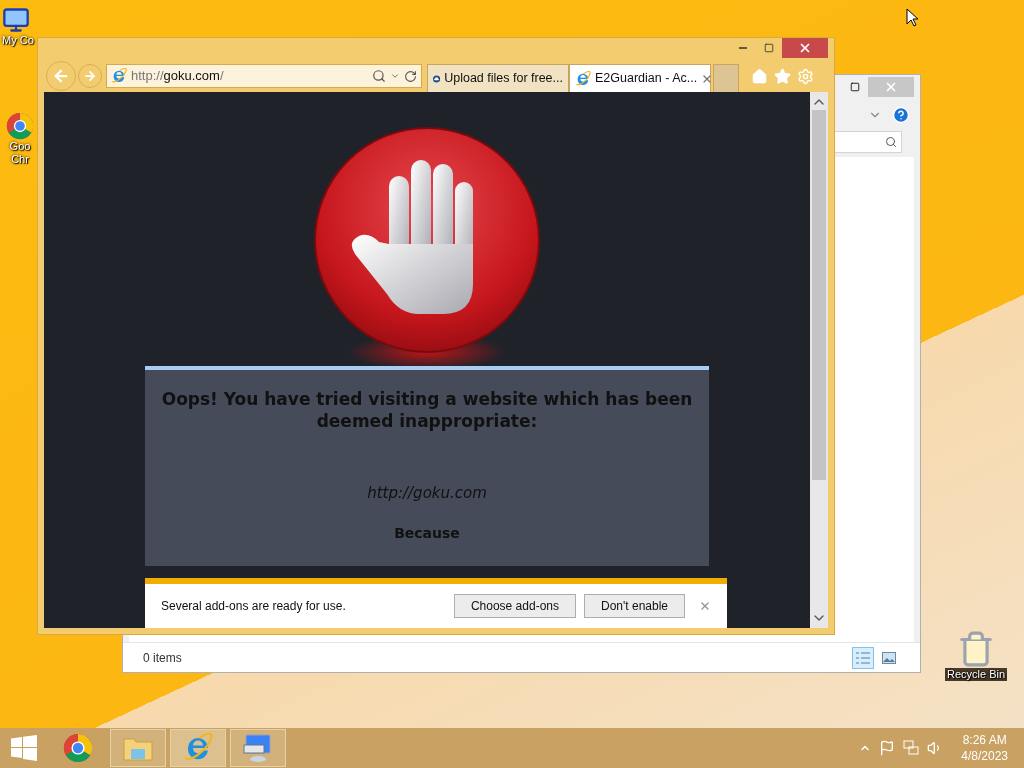 The height and width of the screenshot is (768, 1024). What do you see at coordinates (427, 410) in the screenshot?
I see `block-heading: Oops! You have tried visiting a website which has been deemed inappropriate:` at bounding box center [427, 410].